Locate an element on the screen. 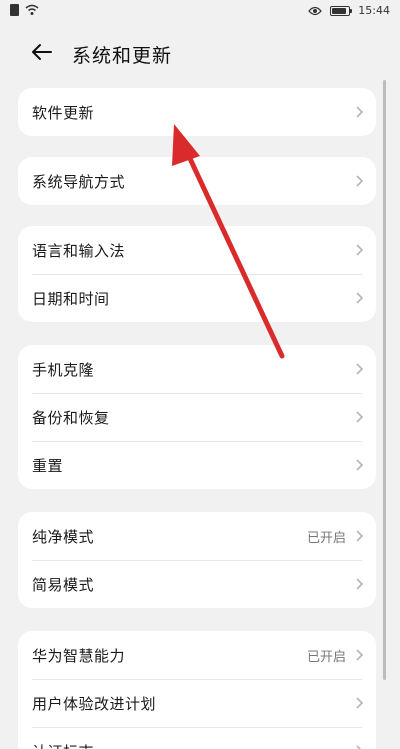 The height and width of the screenshot is (749, 400). row-label: 软件更新 is located at coordinates (63, 112).